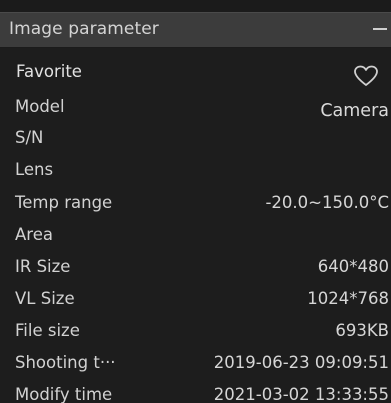 The width and height of the screenshot is (391, 403). I want to click on field-value: -20.0~150.0°C, so click(327, 202).